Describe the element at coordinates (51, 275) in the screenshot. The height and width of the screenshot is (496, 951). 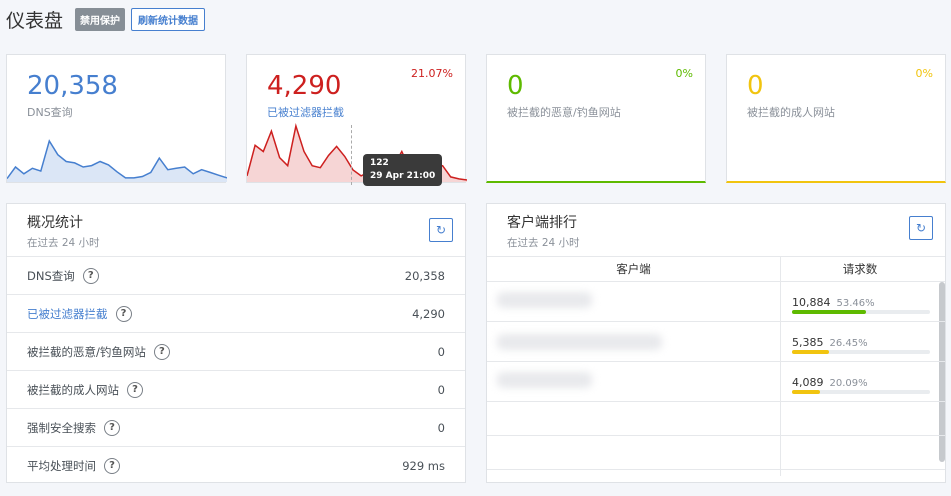
I see `row-label: DNS查询` at that location.